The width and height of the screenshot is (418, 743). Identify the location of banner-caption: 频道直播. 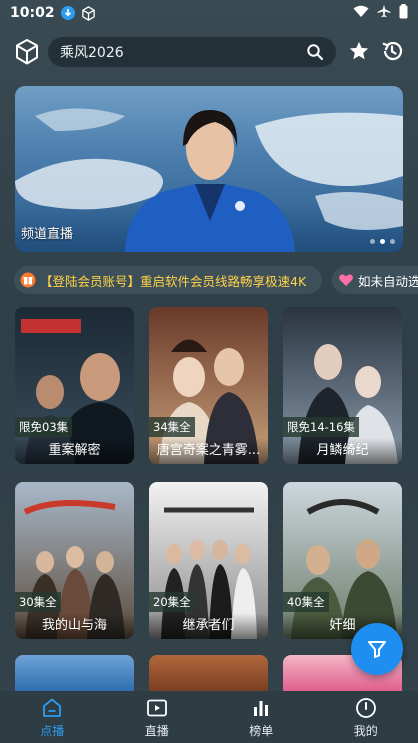
(47, 234).